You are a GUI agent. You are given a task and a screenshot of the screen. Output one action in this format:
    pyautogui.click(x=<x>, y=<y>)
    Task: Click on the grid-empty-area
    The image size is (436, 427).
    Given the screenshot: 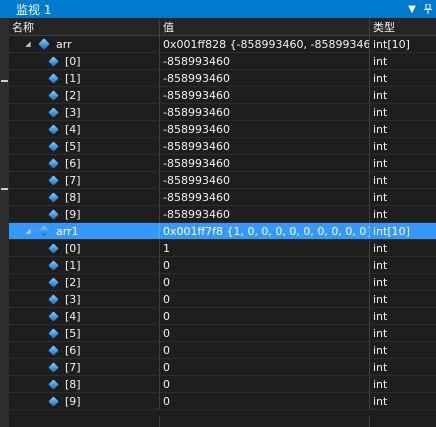 What is the action you would take?
    pyautogui.click(x=222, y=421)
    